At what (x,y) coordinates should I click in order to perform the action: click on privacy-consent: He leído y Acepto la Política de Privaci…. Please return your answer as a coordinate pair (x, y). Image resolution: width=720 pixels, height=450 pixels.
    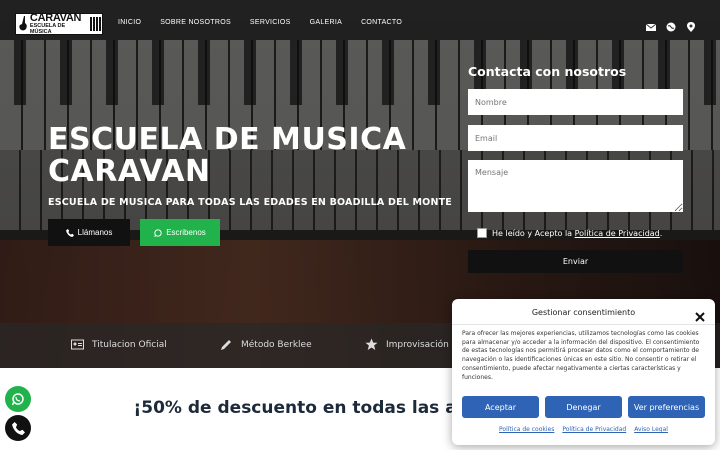
    Looking at the image, I should click on (569, 233).